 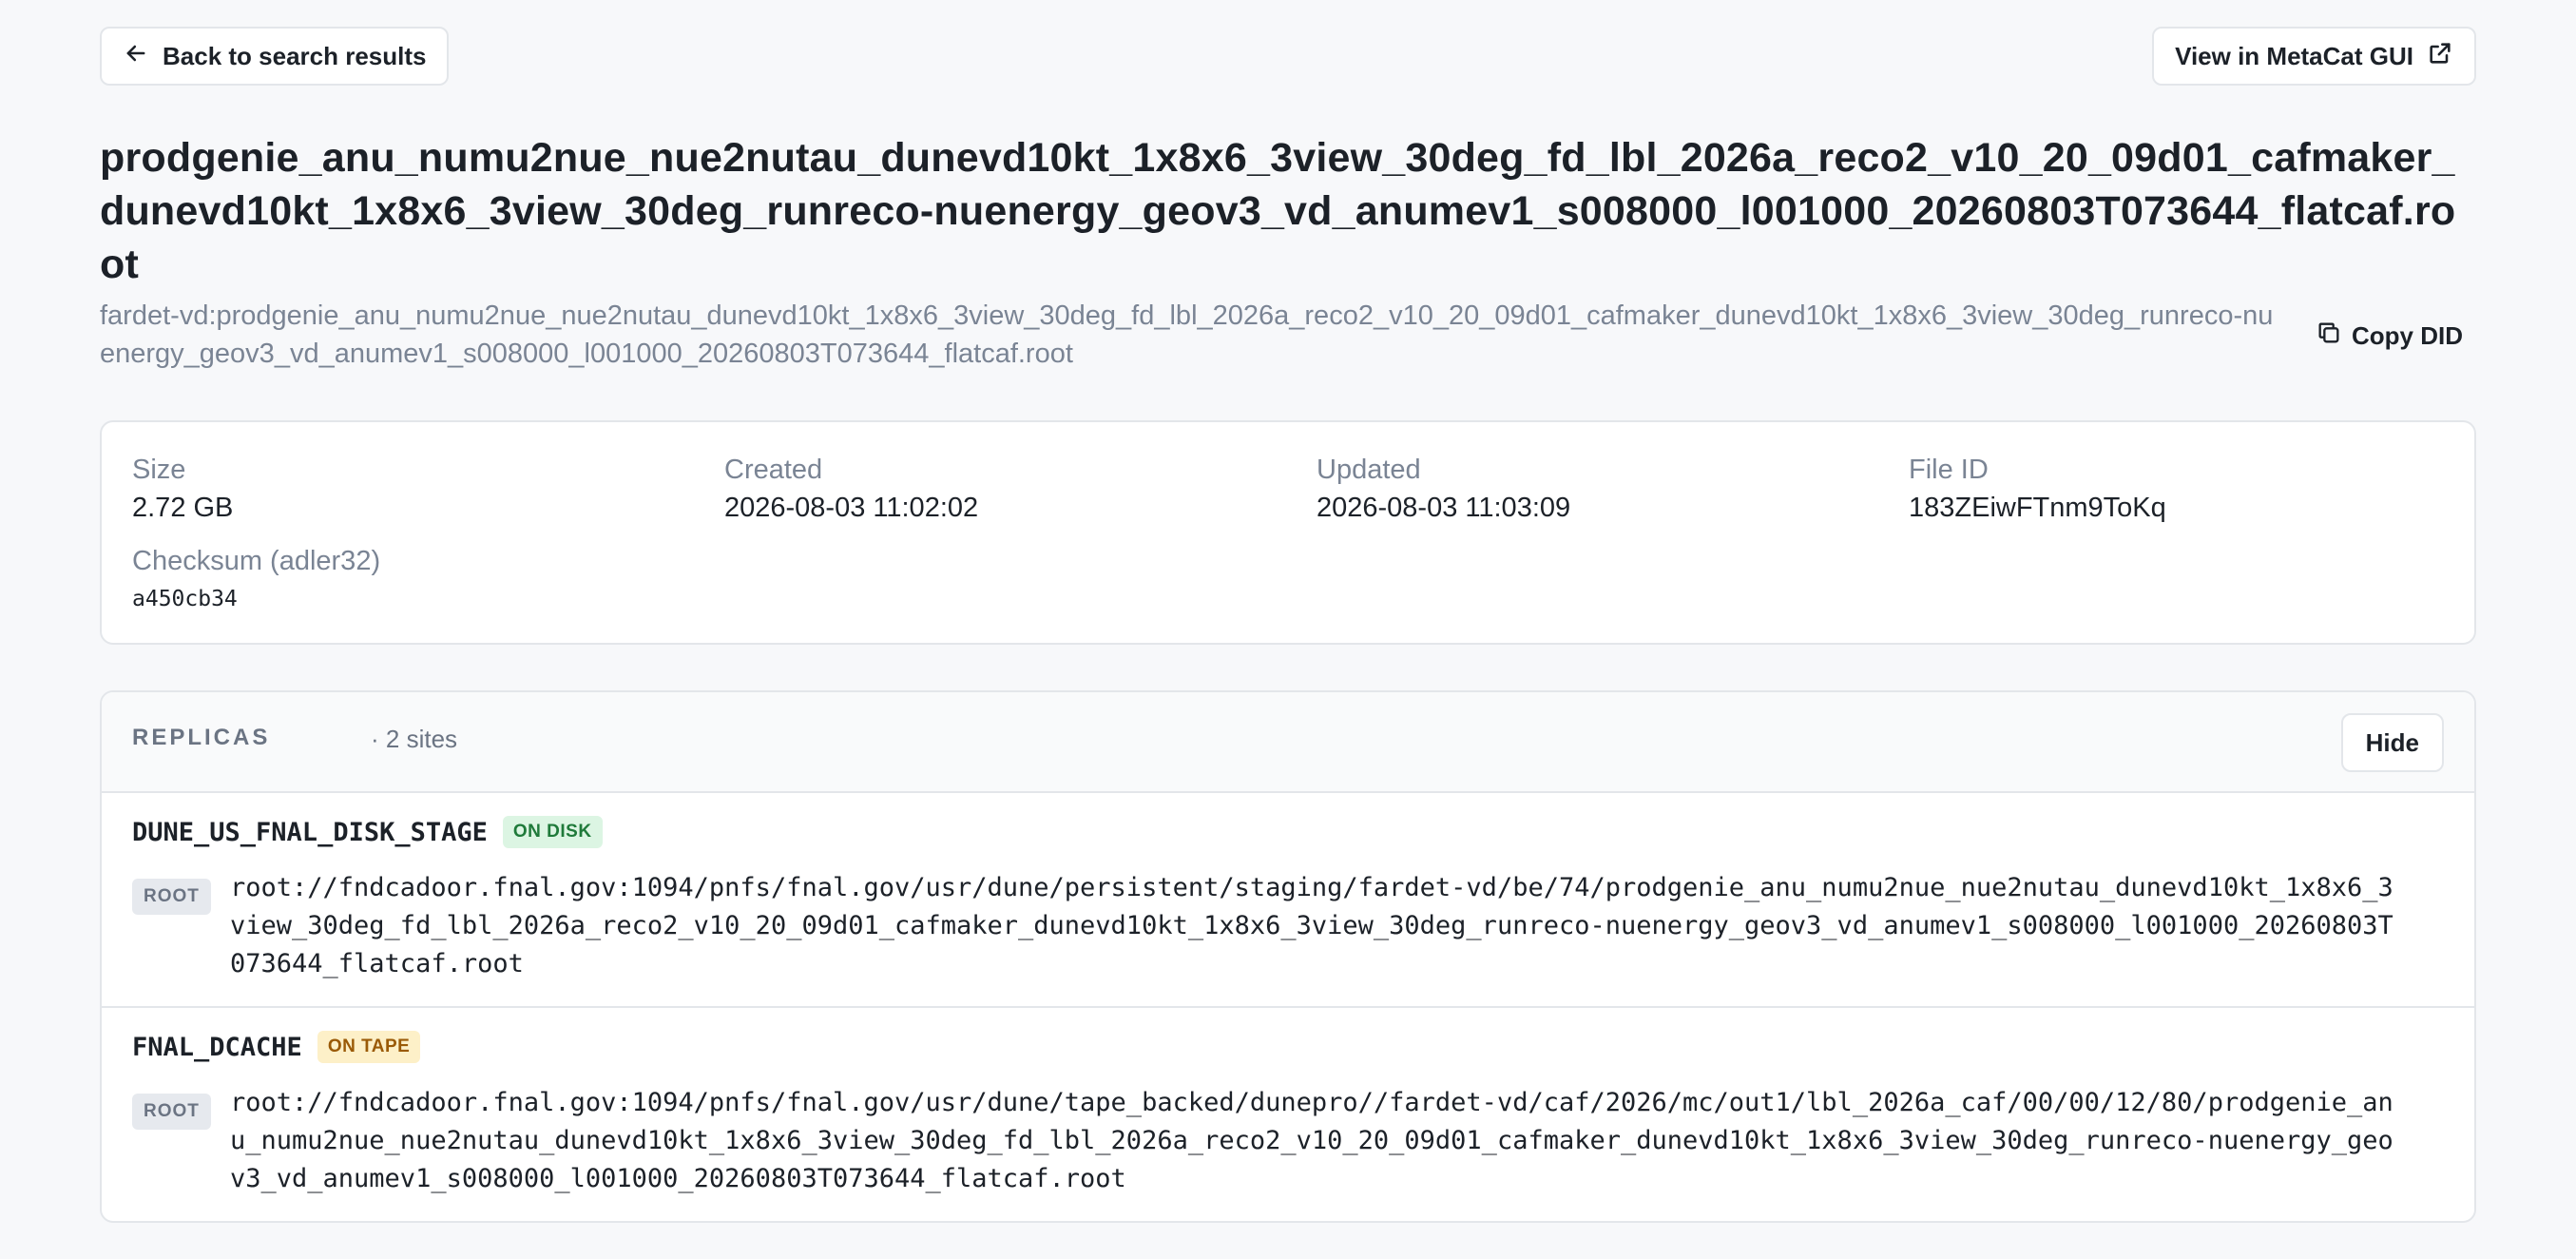 I want to click on back-button-label: Back to search results, so click(x=295, y=55).